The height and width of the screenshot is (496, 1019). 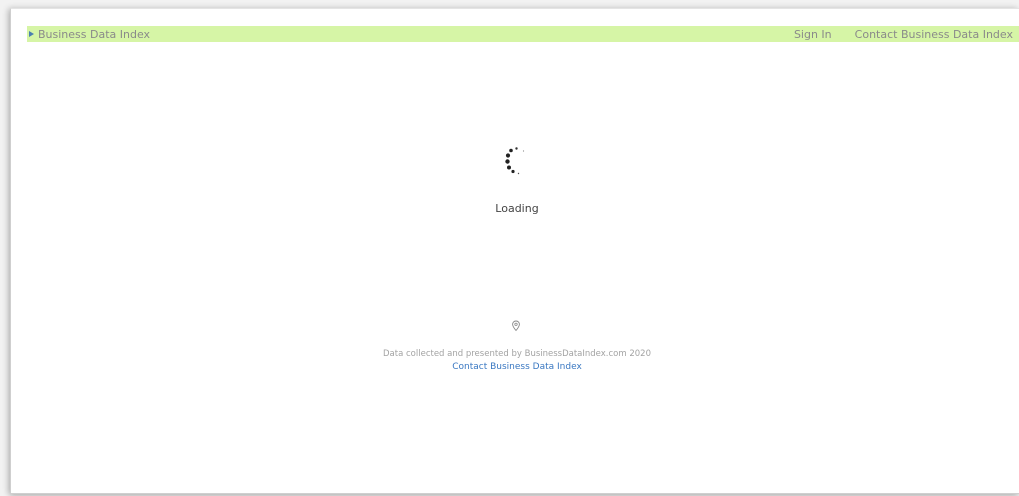 What do you see at coordinates (31, 34) in the screenshot?
I see `play-triangle-icon` at bounding box center [31, 34].